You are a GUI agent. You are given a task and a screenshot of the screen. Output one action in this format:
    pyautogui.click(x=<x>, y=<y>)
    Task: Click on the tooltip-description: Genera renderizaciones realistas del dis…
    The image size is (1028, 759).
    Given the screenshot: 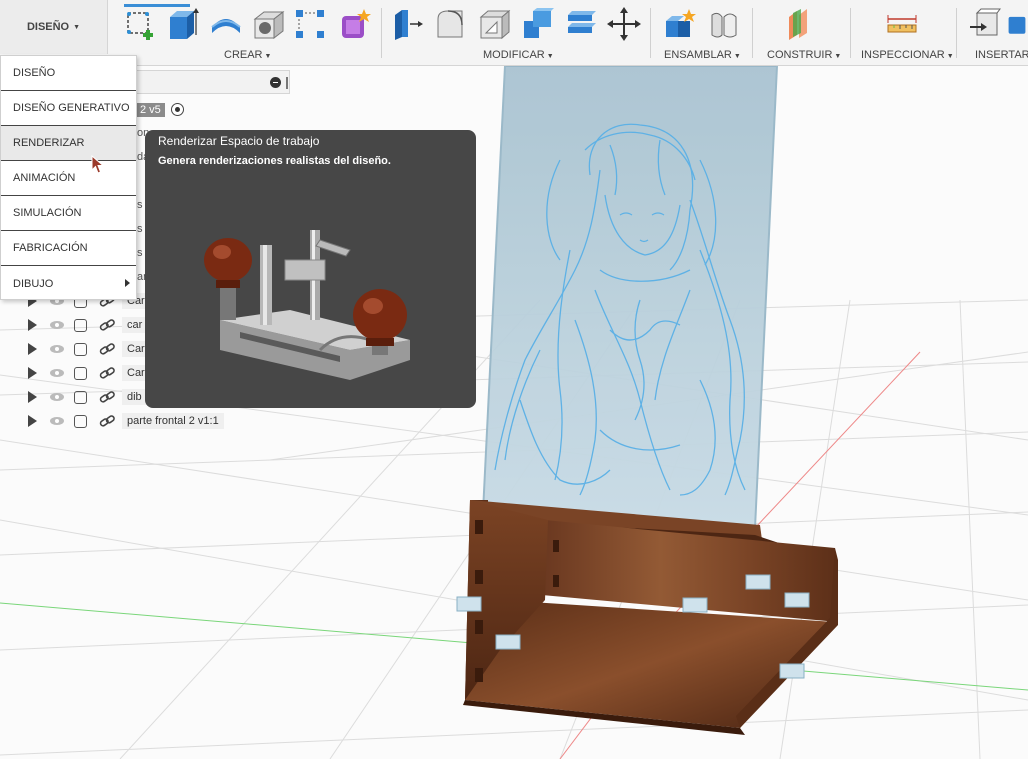 What is the action you would take?
    pyautogui.click(x=274, y=161)
    